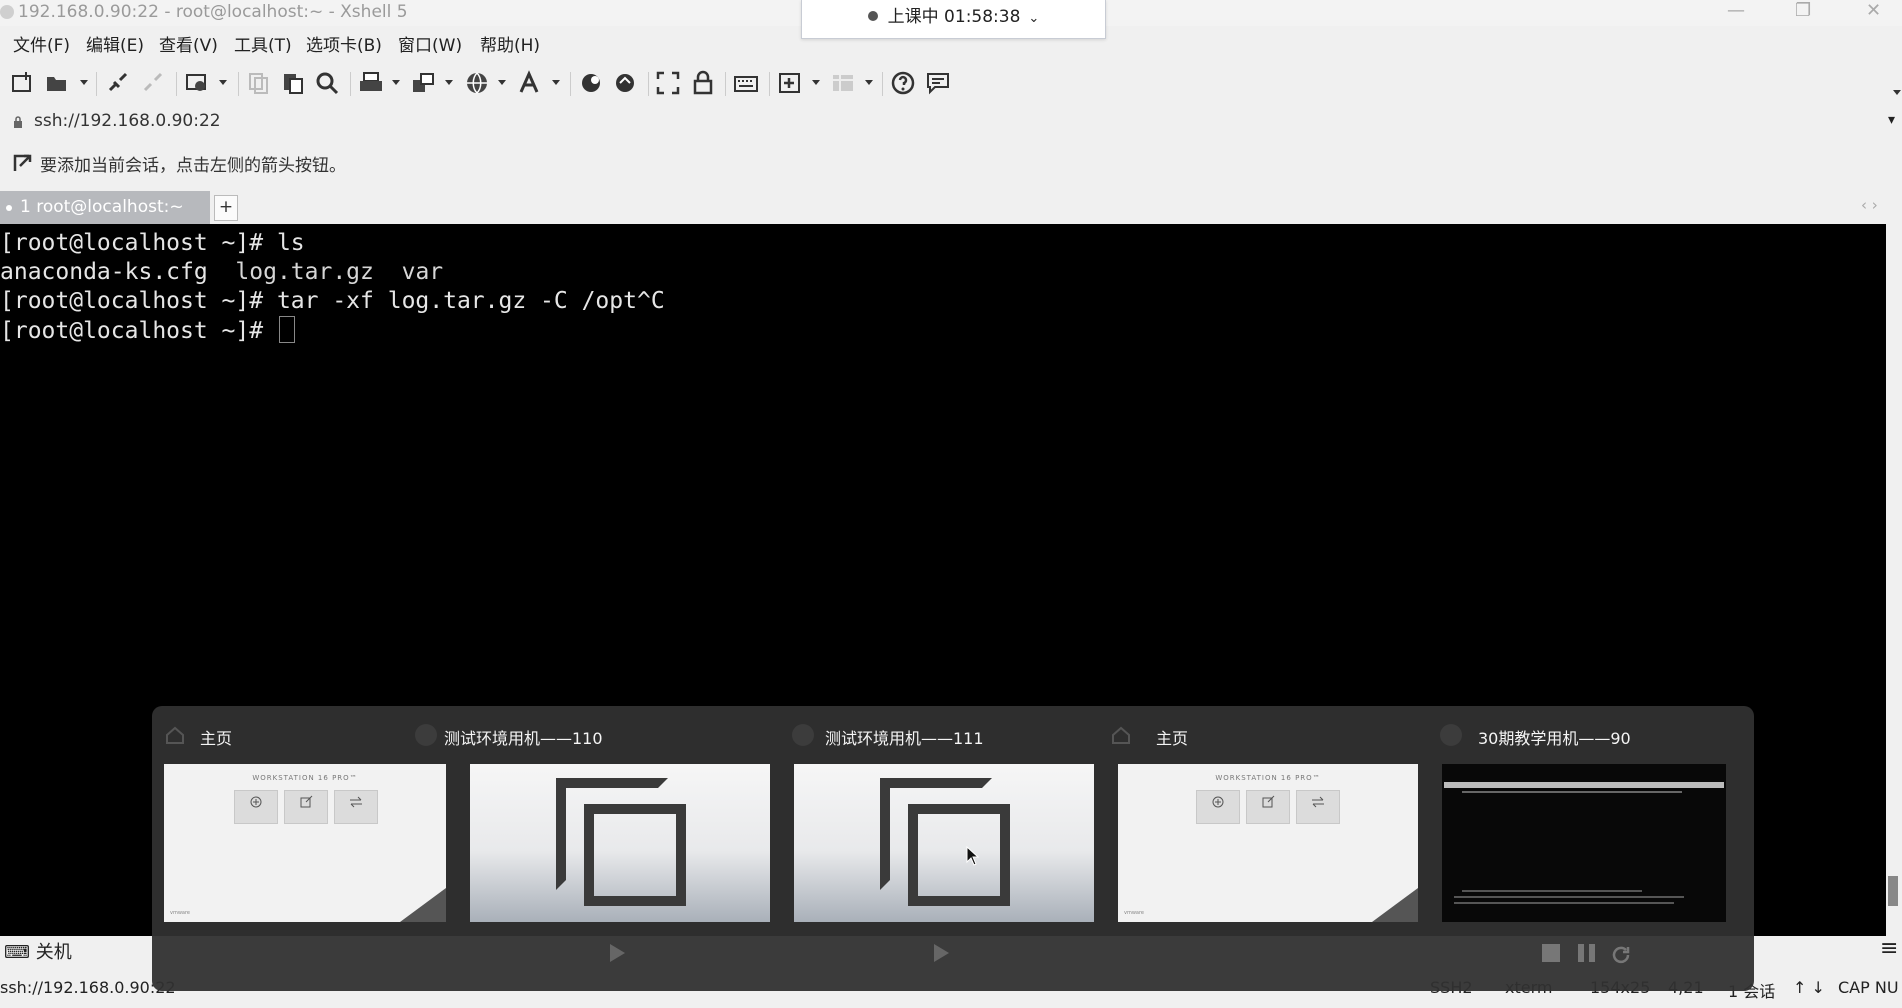  What do you see at coordinates (1554, 738) in the screenshot?
I see `card-title: 30期教学用机——90` at bounding box center [1554, 738].